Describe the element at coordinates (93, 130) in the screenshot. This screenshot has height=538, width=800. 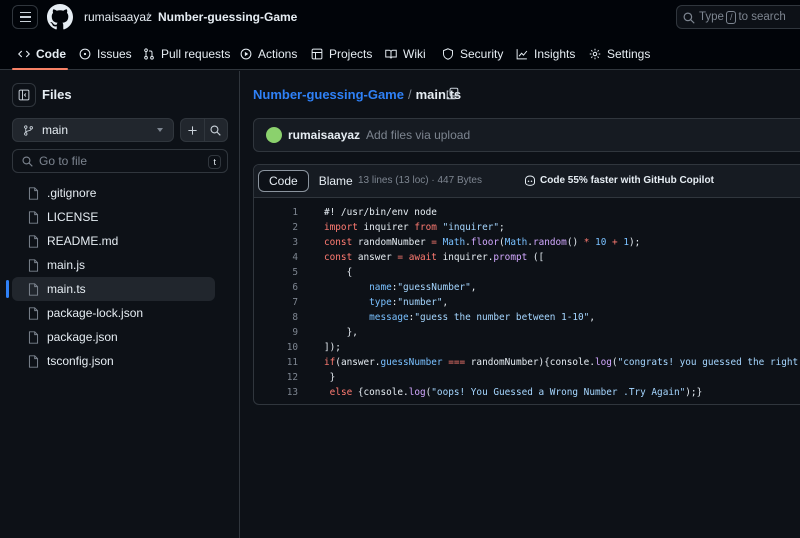
I see `branch-selector: main` at that location.